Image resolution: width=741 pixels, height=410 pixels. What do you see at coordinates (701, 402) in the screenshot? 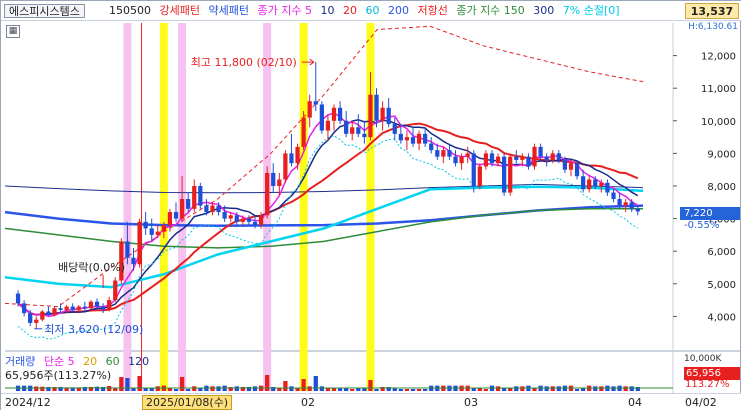
I see `date-label-apr02: 04/02` at bounding box center [701, 402].